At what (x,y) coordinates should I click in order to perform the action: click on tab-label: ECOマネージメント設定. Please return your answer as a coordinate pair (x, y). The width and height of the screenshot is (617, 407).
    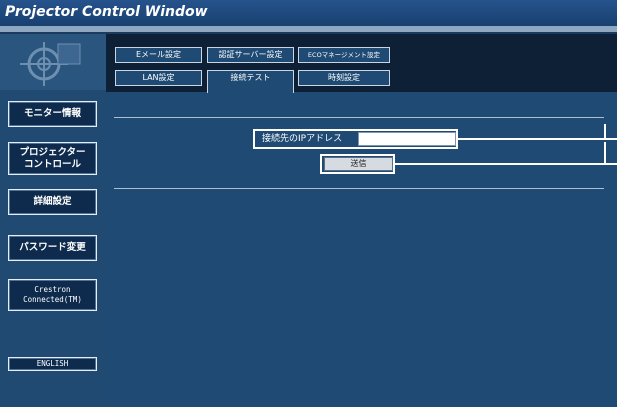
    Looking at the image, I should click on (344, 55).